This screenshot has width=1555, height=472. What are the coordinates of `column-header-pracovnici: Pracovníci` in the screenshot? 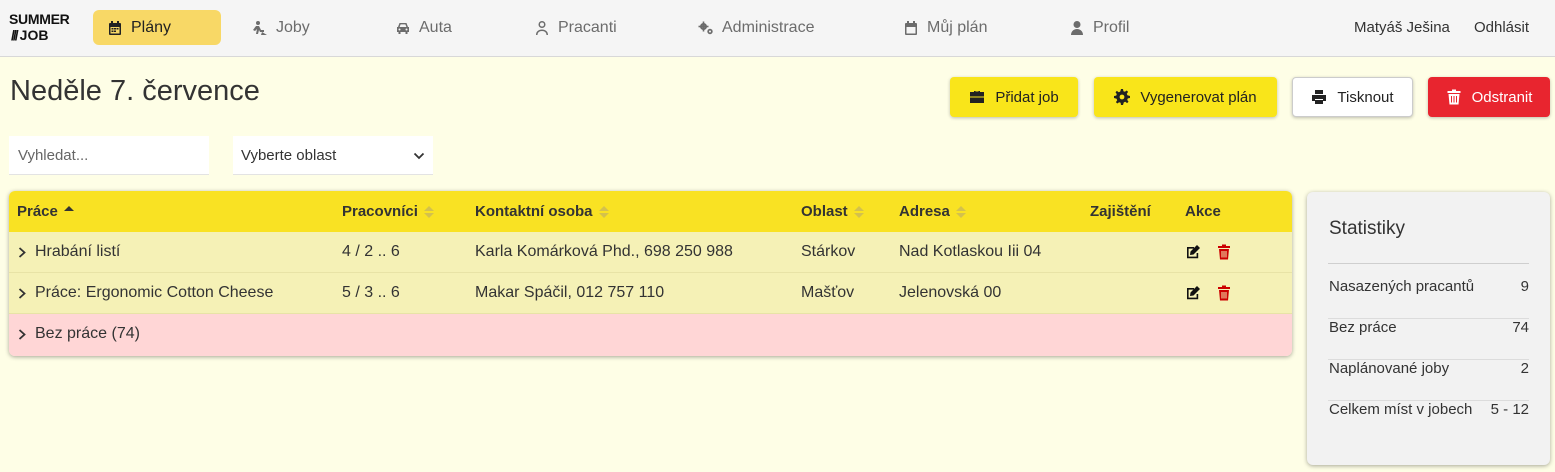 It's located at (388, 211).